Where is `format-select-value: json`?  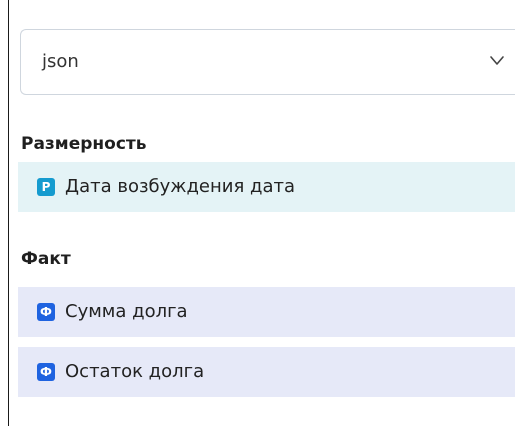 format-select-value: json is located at coordinates (60, 61).